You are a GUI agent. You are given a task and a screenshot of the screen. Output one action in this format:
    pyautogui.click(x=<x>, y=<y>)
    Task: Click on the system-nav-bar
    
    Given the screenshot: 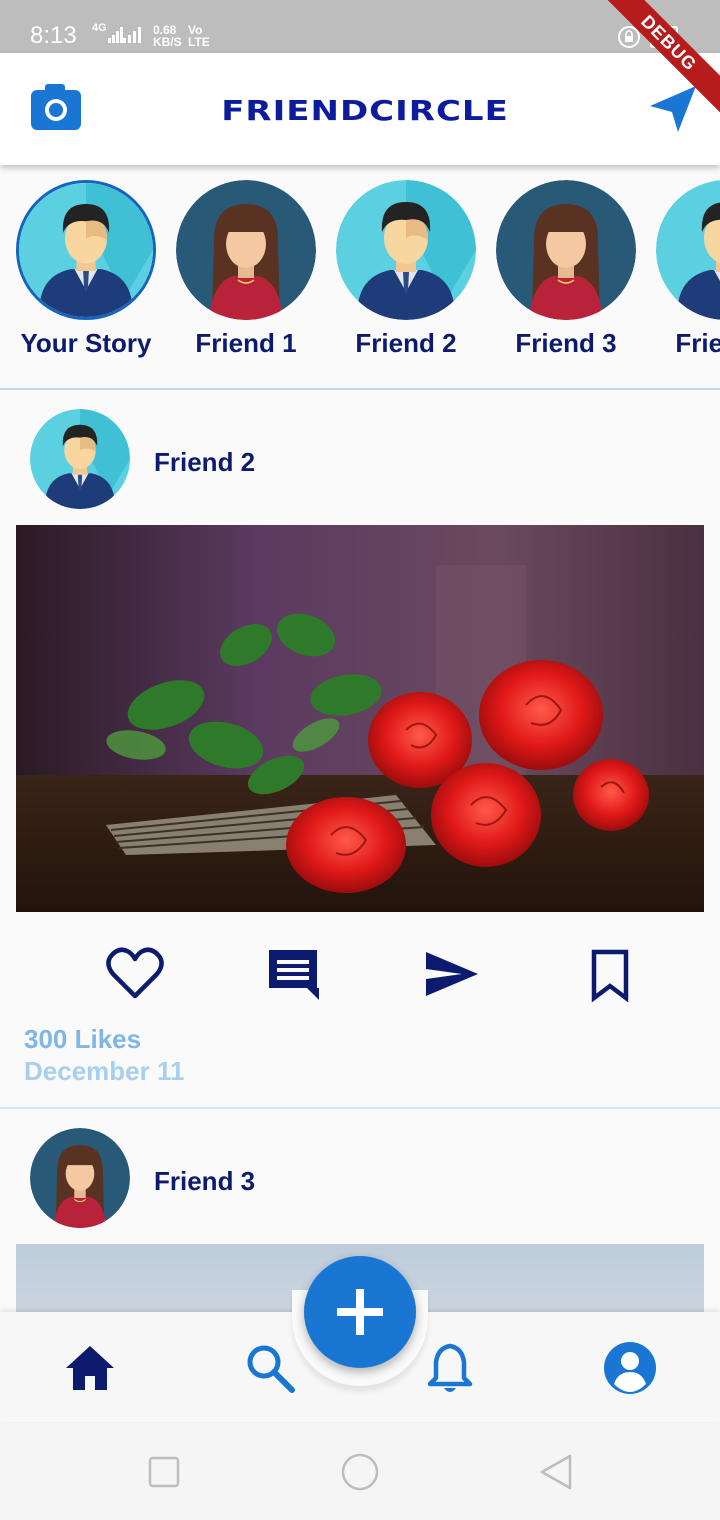 What is the action you would take?
    pyautogui.click(x=360, y=1471)
    